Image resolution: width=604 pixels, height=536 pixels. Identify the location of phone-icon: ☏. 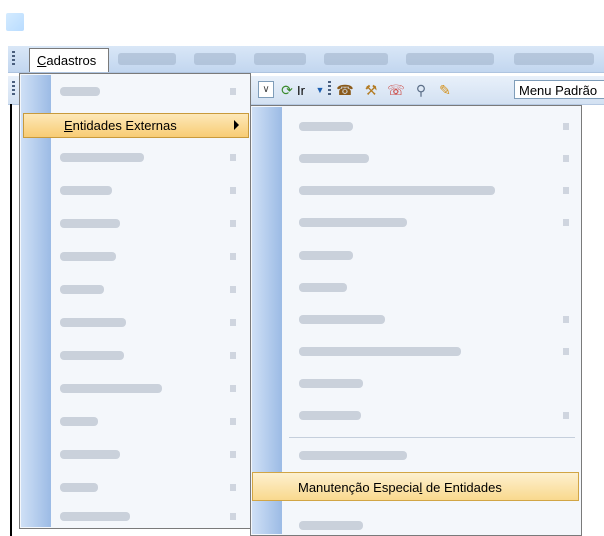
(396, 90).